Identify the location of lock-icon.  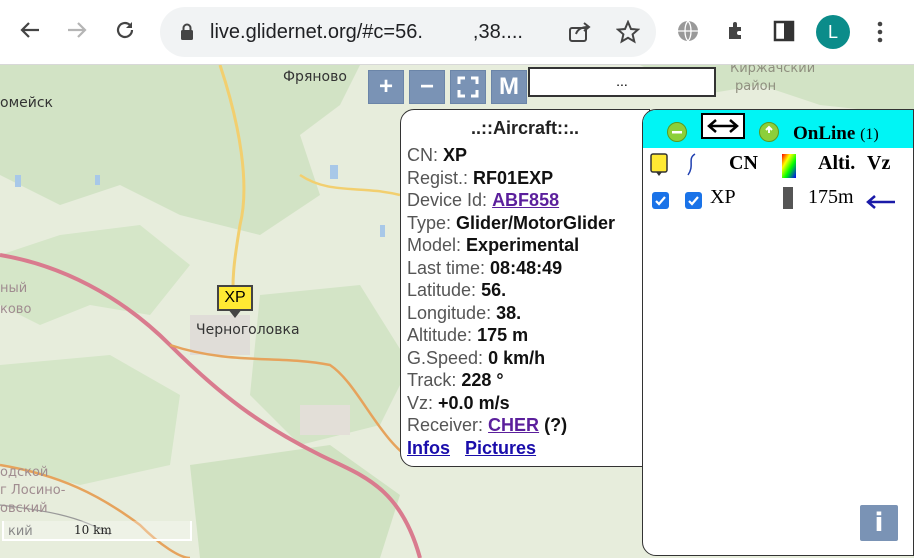
(187, 31).